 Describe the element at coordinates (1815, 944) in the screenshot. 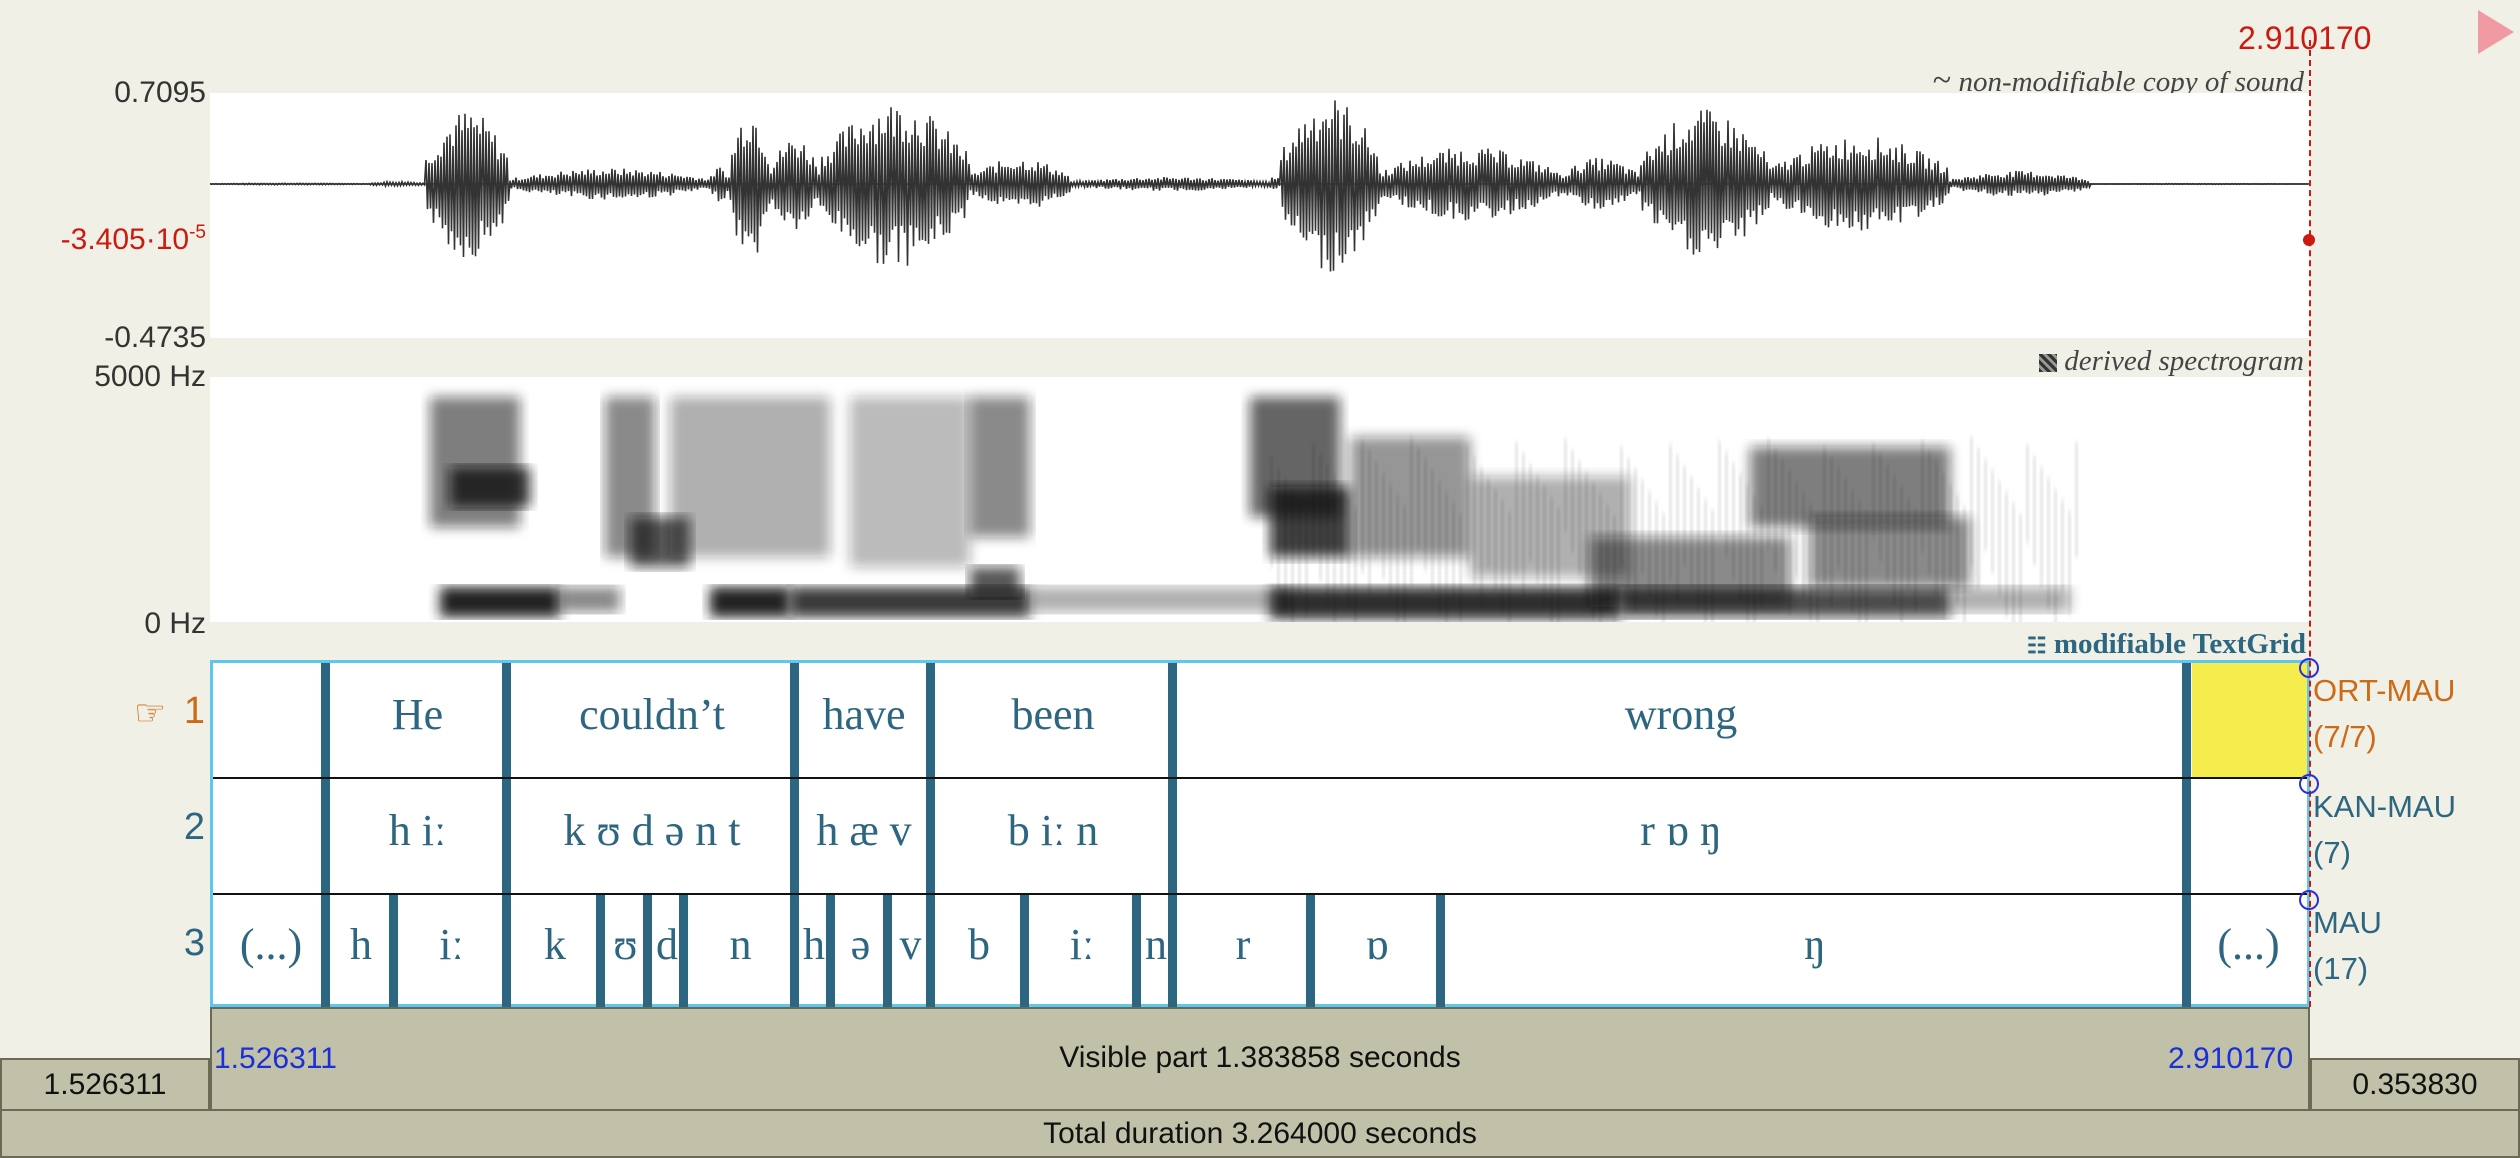

I see `interval-text: ŋ` at that location.